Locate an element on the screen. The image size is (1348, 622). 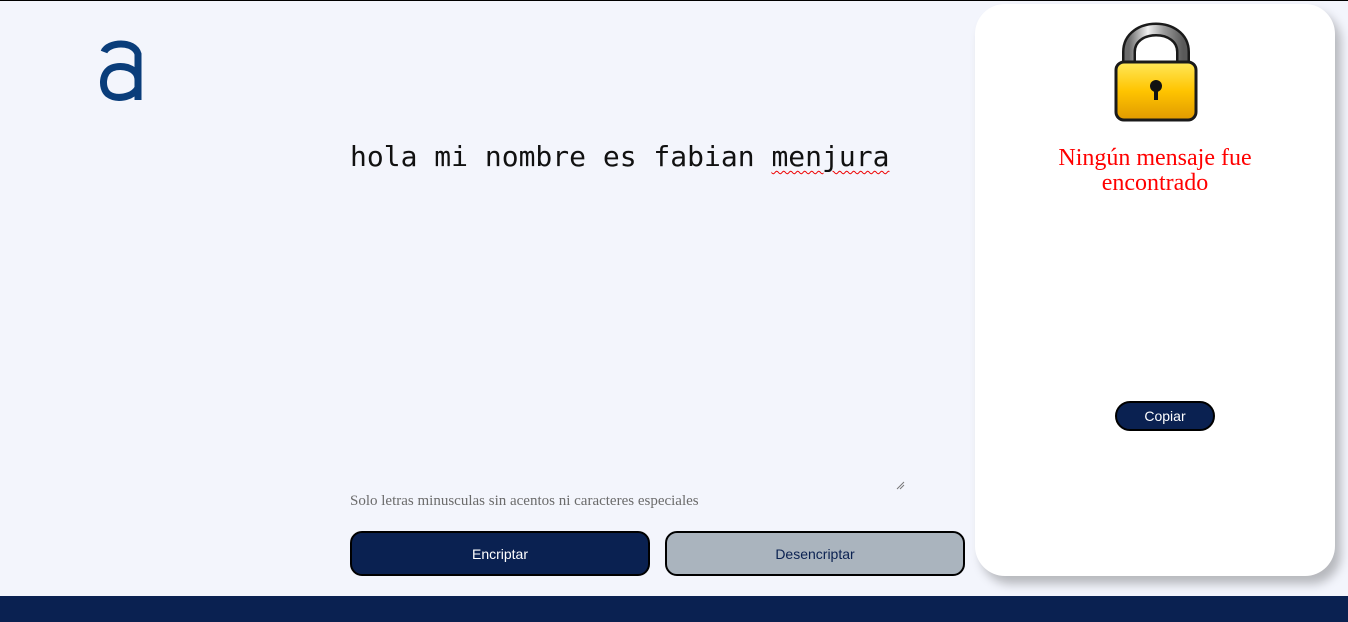
misspelled-word: menjura is located at coordinates (830, 156).